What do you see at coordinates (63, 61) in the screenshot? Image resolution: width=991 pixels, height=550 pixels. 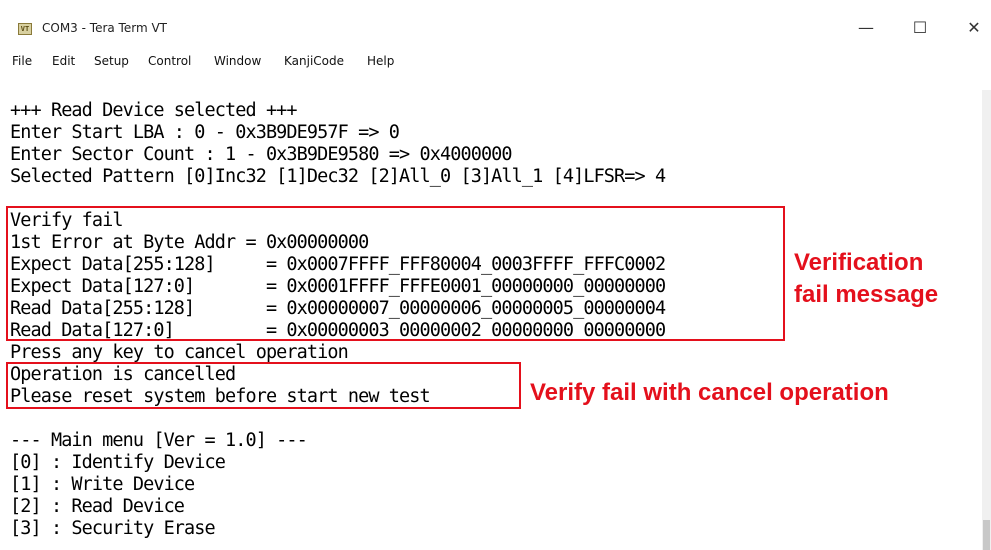 I see `menu-edit: Edit` at bounding box center [63, 61].